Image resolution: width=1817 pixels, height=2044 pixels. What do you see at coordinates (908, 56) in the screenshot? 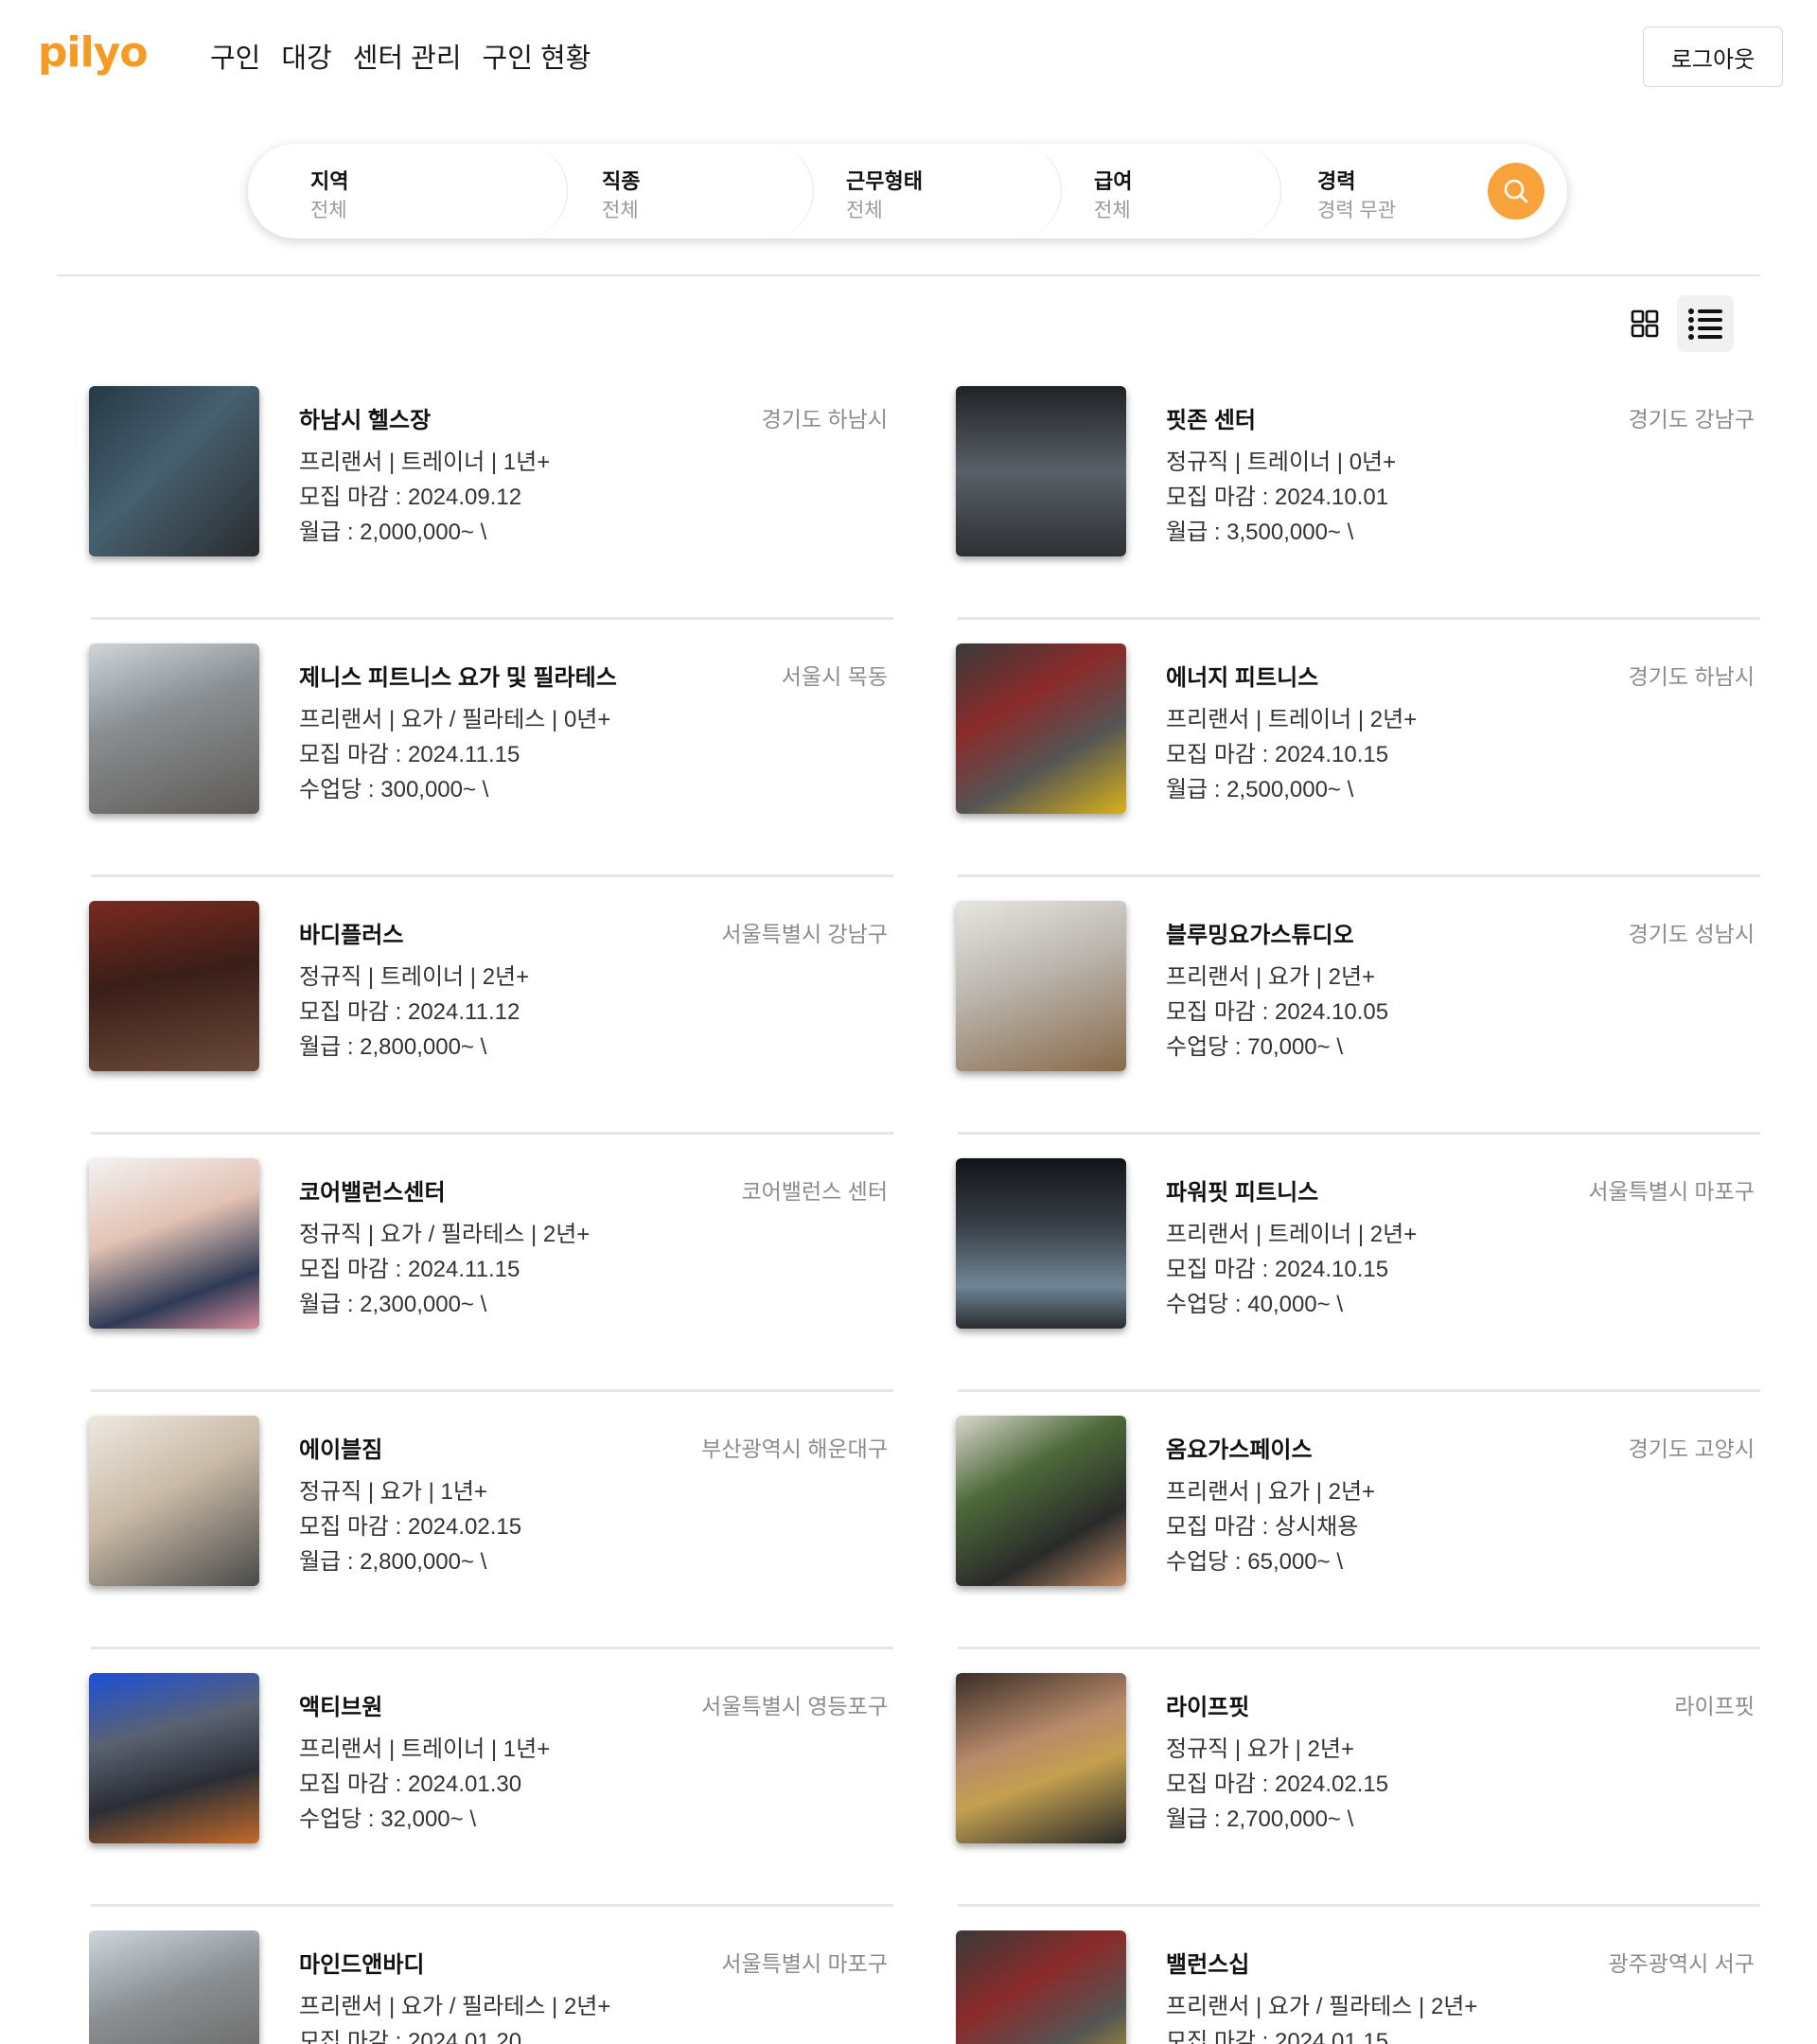
I see `header: pilyo 구인 대강 센터 관리 구인 현황 로그아웃` at bounding box center [908, 56].